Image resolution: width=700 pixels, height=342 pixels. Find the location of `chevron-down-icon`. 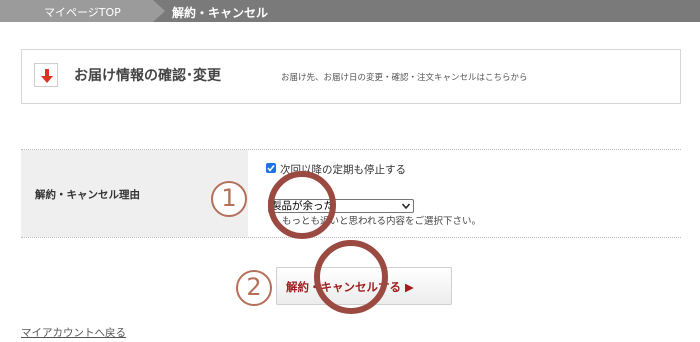

chevron-down-icon is located at coordinates (406, 206).